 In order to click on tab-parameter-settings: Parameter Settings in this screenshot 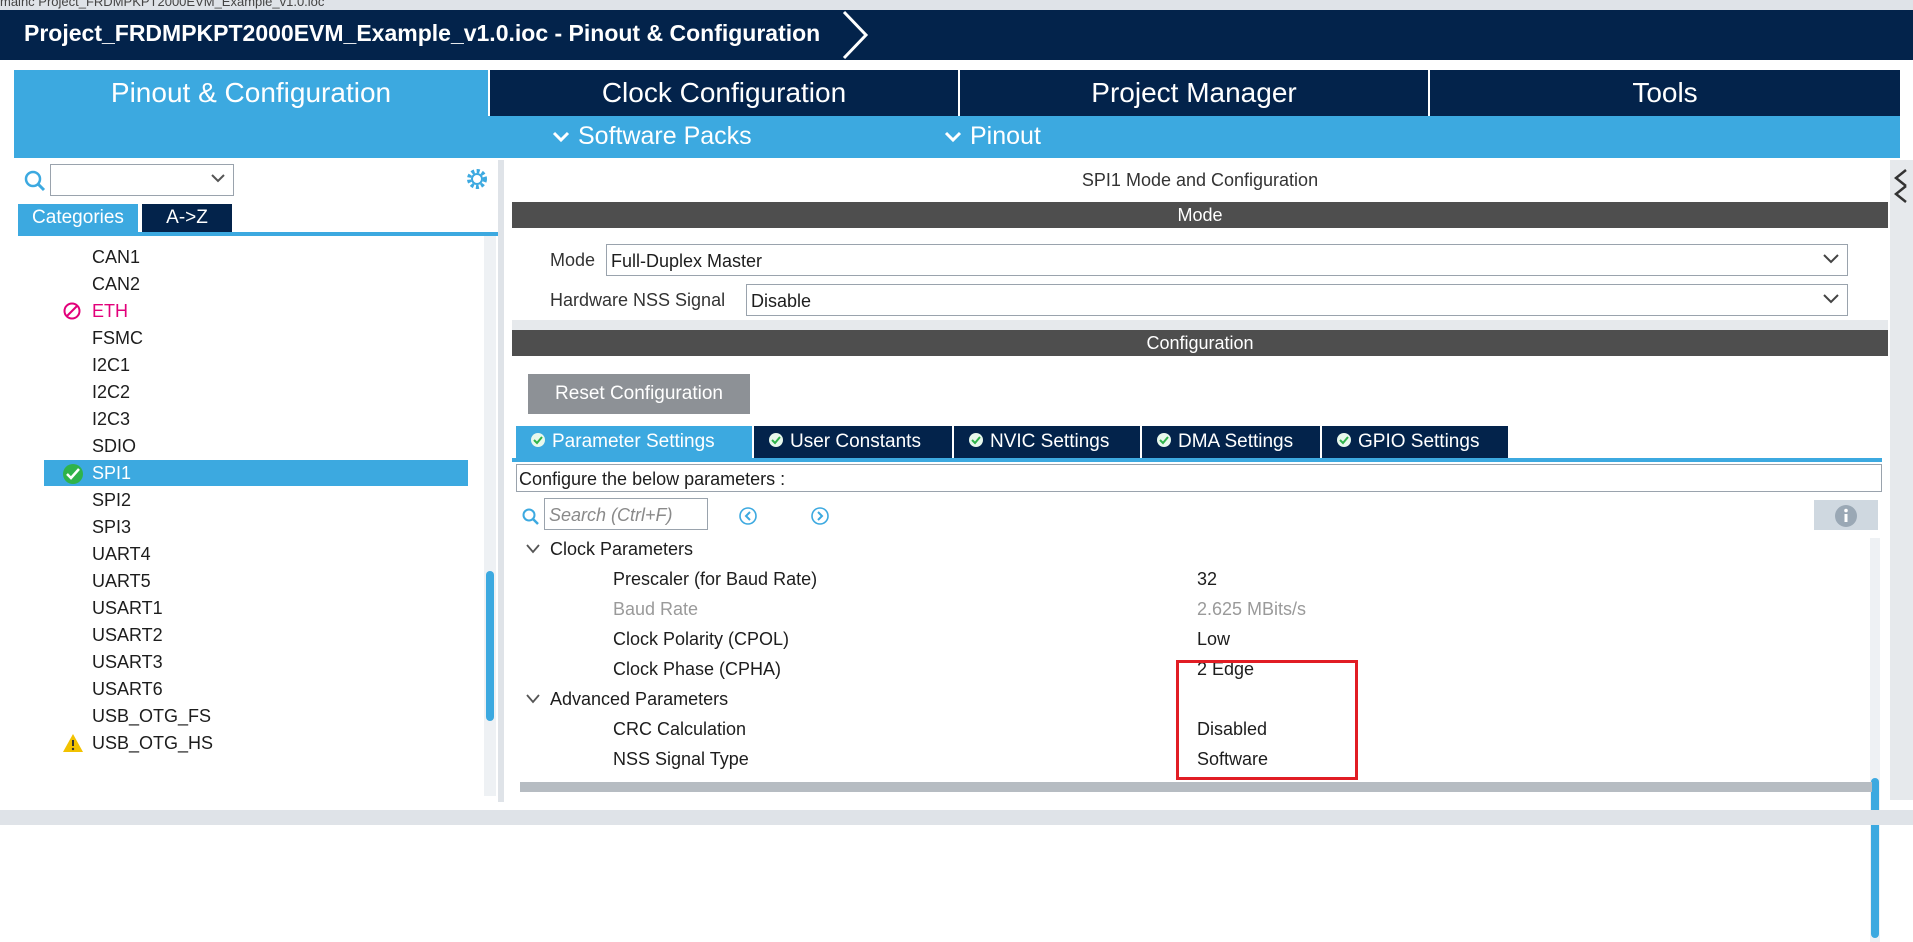, I will do `click(634, 442)`.